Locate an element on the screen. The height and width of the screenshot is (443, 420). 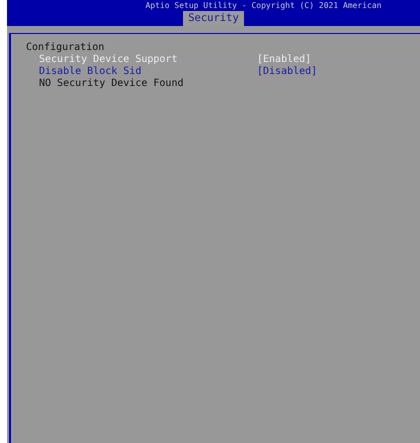
info-text: NO Security Device Found is located at coordinates (111, 84).